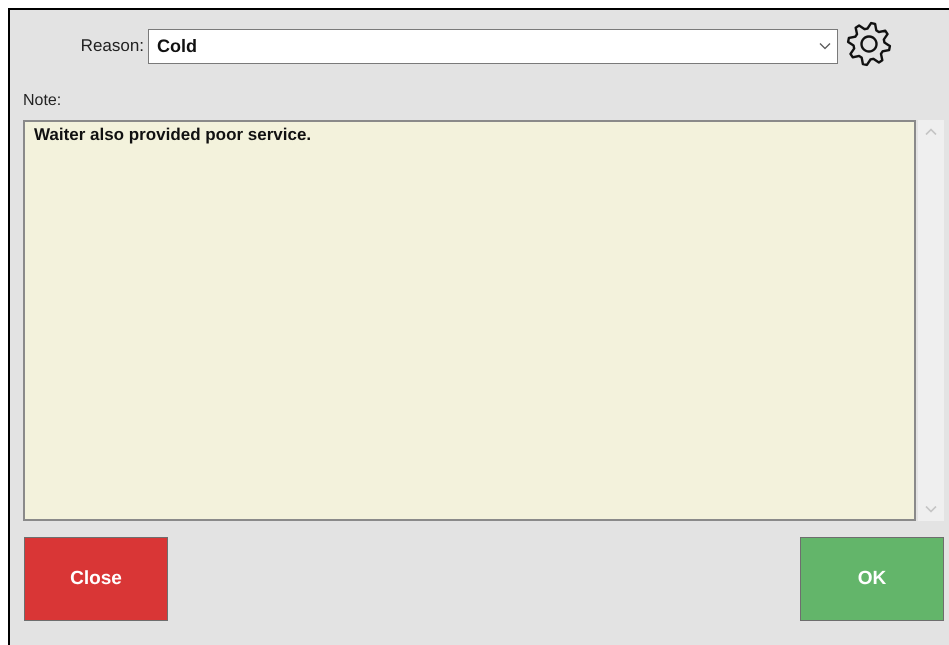  What do you see at coordinates (493, 46) in the screenshot?
I see `reason-dropdown: Cold` at bounding box center [493, 46].